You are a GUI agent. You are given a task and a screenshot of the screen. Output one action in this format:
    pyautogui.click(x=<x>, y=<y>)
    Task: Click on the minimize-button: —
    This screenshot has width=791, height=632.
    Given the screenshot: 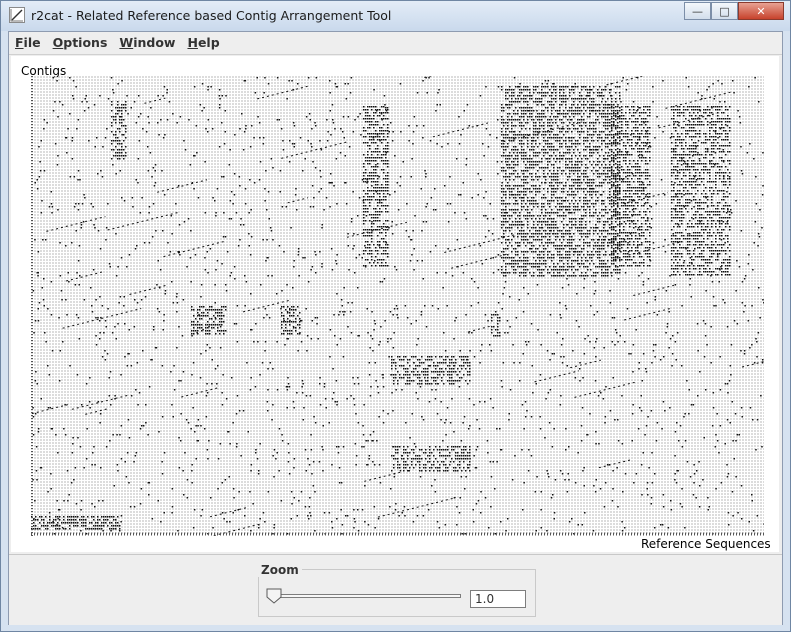 What is the action you would take?
    pyautogui.click(x=697, y=11)
    